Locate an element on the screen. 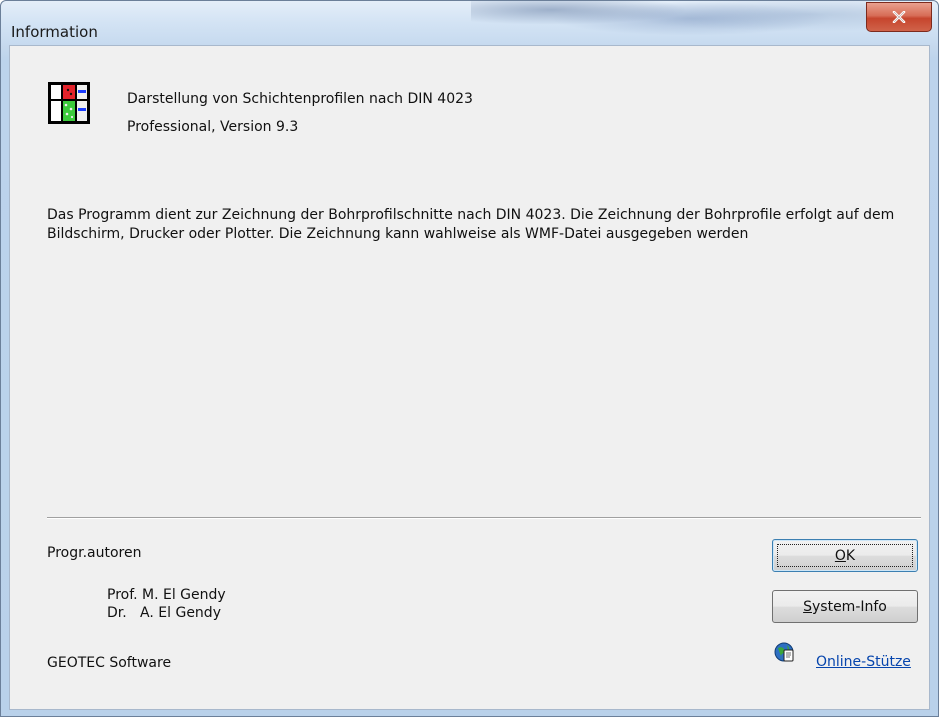  authors-label: Progr.autoren is located at coordinates (94, 553).